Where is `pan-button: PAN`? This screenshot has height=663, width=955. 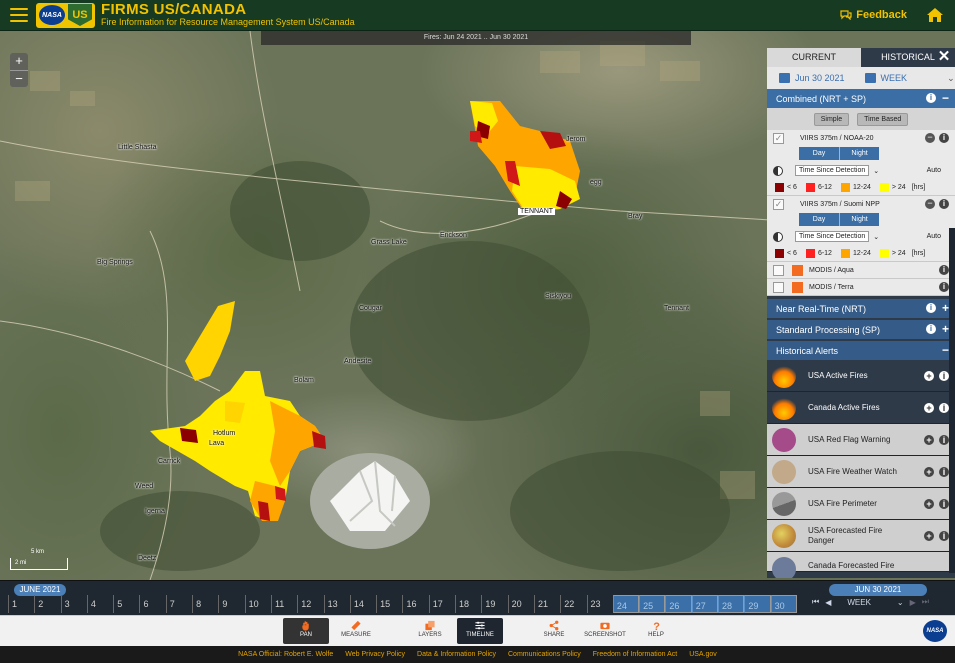 pan-button: PAN is located at coordinates (306, 631).